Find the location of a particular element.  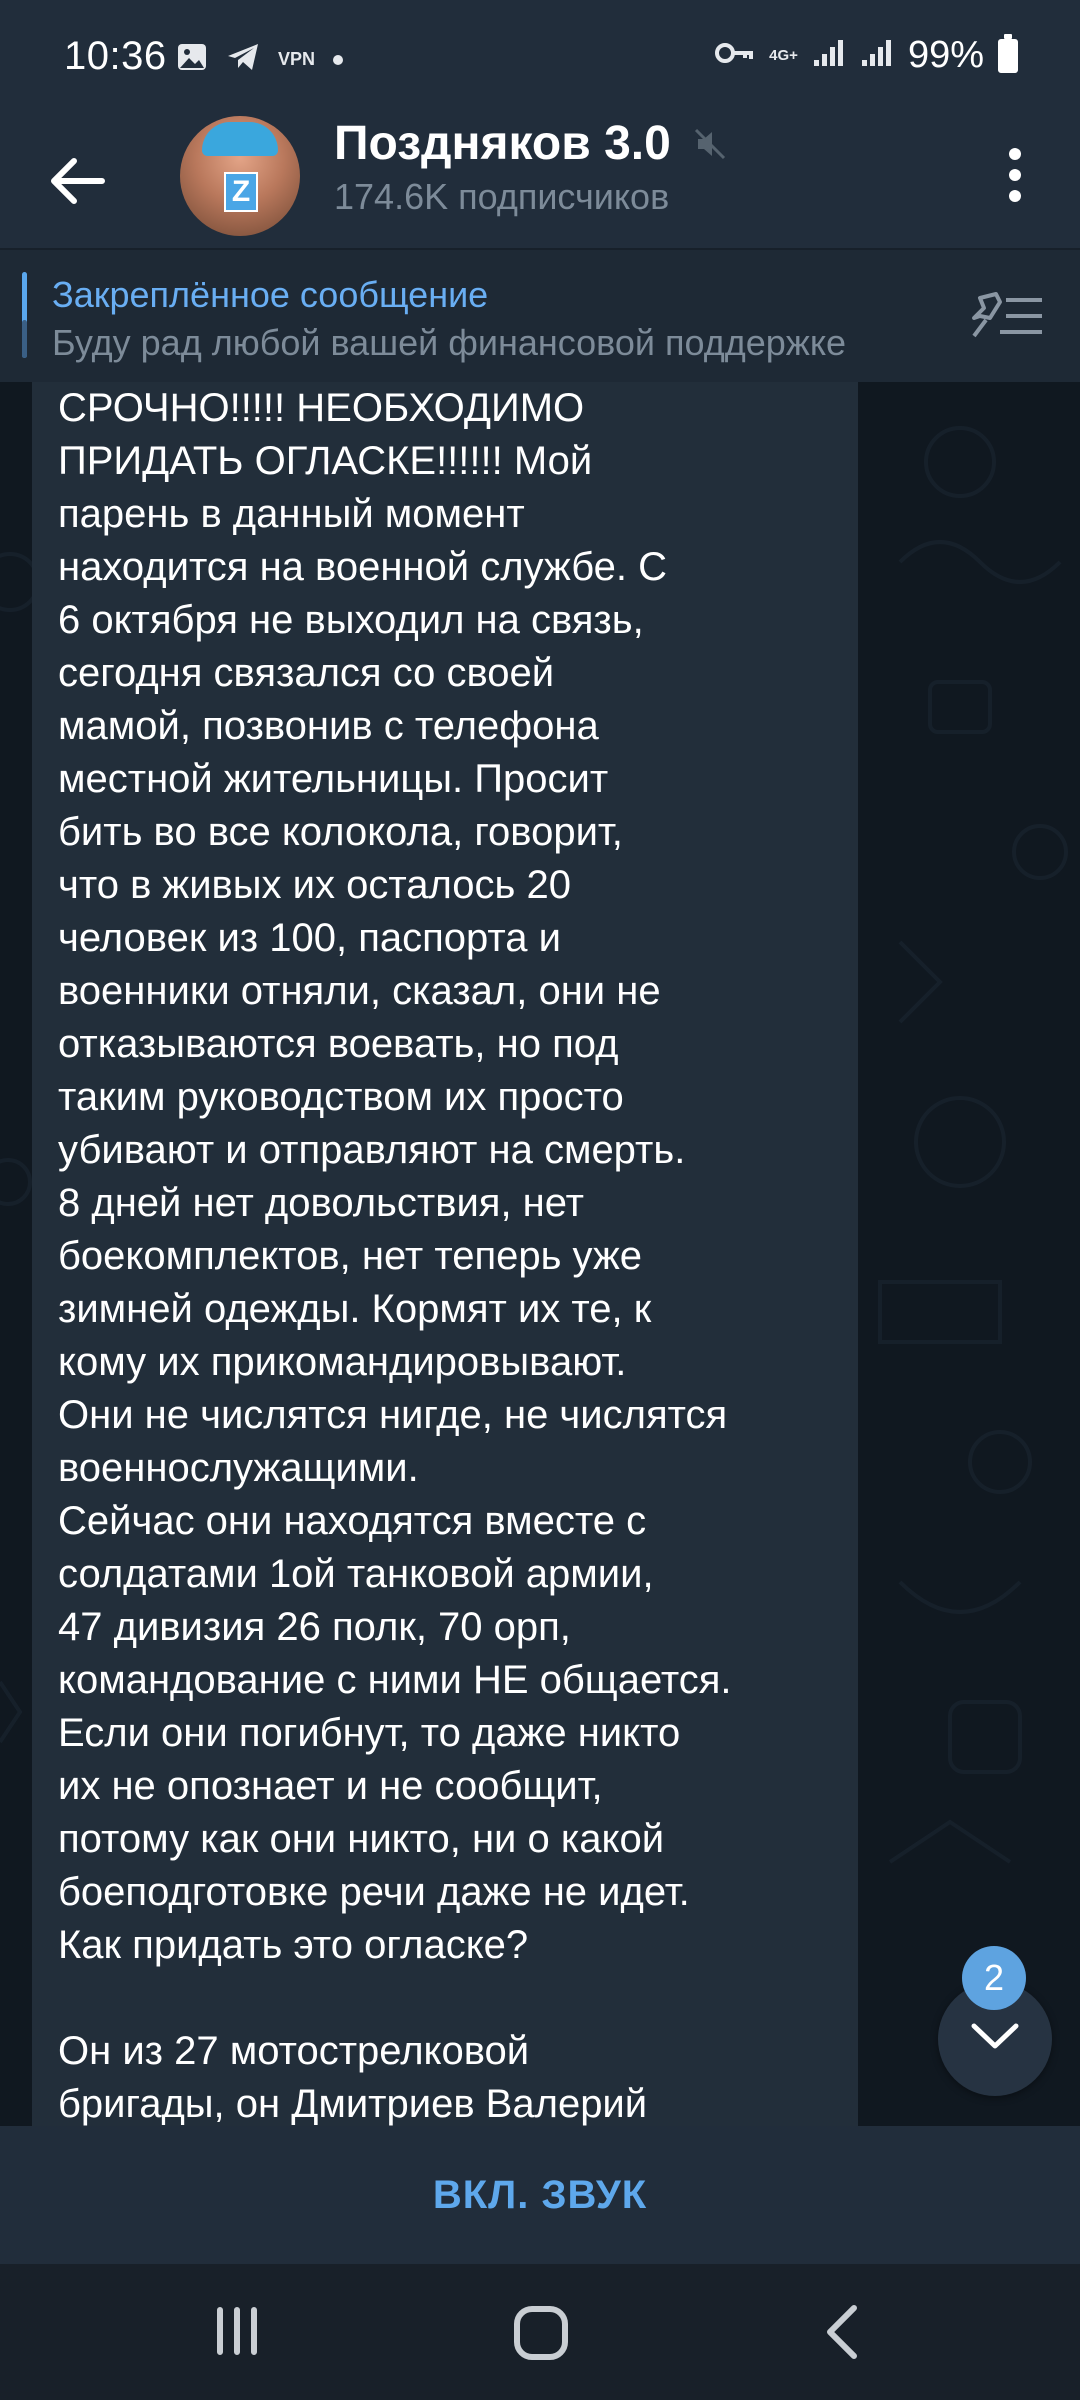

message-line: кому их прикомандировывают. is located at coordinates (342, 1362).